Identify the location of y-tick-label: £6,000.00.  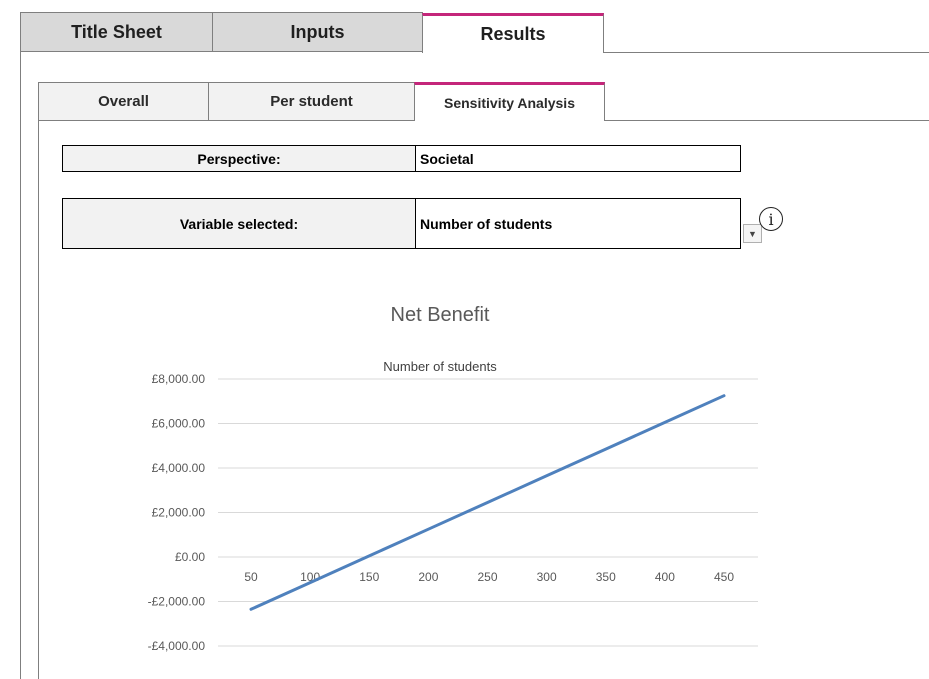
(179, 424).